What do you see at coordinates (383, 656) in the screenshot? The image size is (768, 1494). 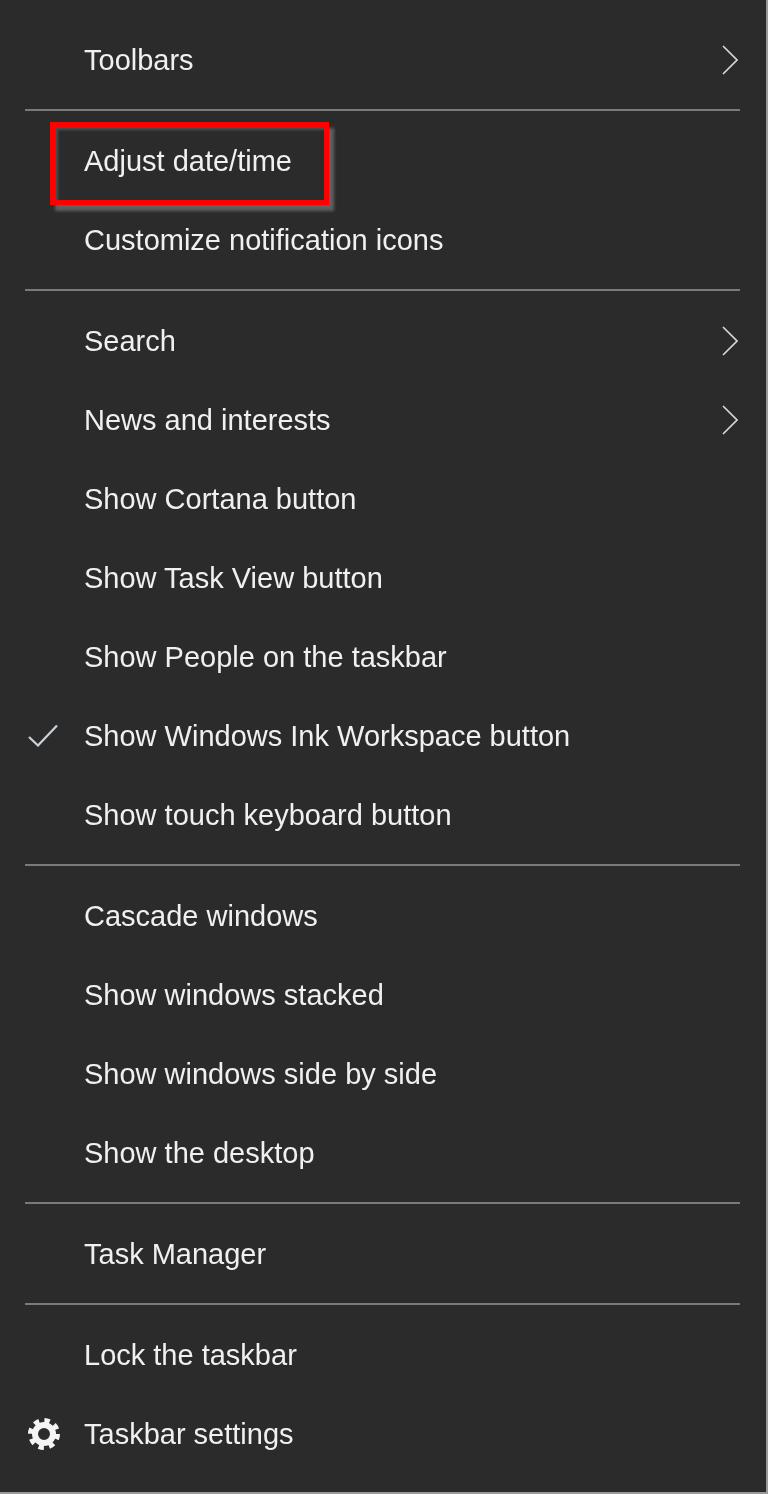 I see `menu-item: Show People on the taskbar` at bounding box center [383, 656].